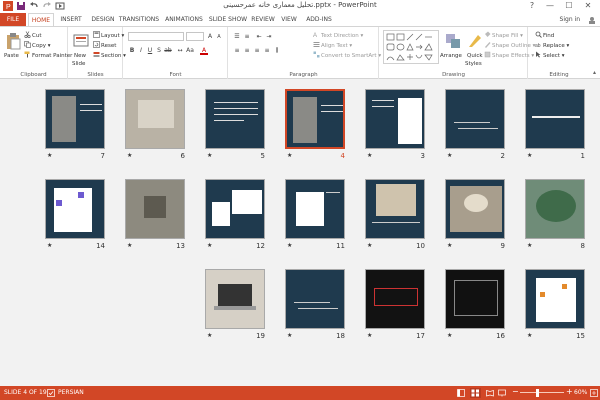 The image size is (600, 400). I want to click on align-left-button: ≡, so click(237, 51).